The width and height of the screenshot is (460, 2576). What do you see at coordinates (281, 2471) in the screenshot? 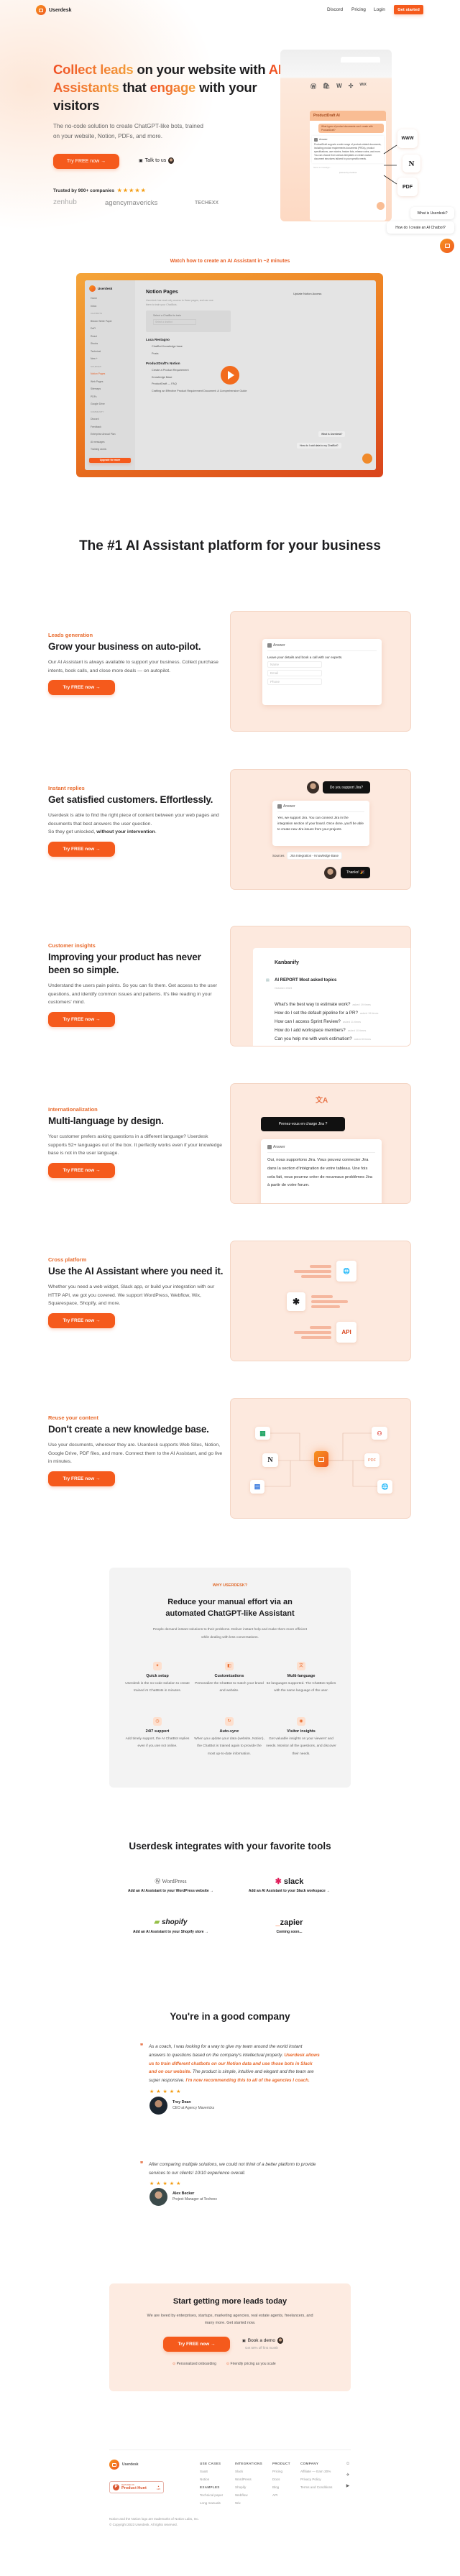
I see `footer-link: Pricing` at bounding box center [281, 2471].